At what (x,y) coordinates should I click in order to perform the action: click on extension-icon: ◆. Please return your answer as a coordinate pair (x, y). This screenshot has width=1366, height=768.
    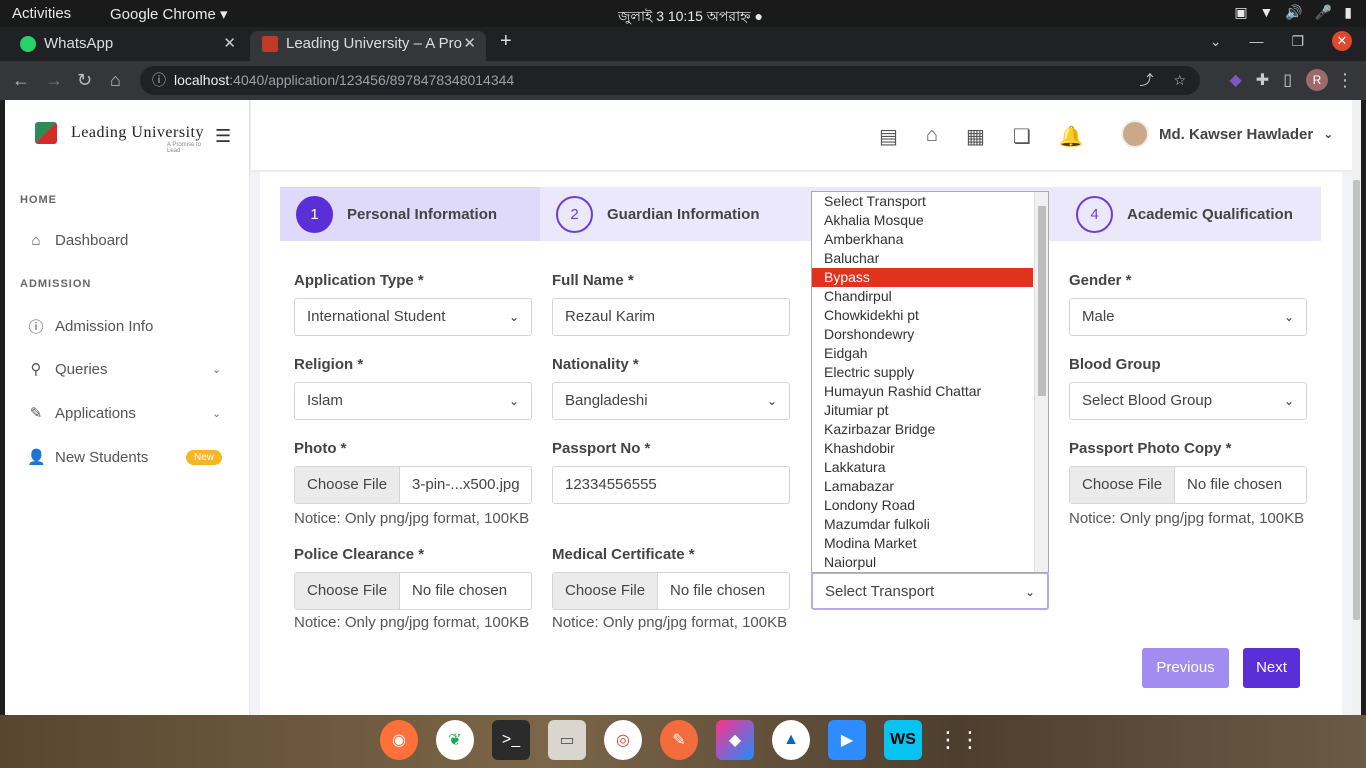
    Looking at the image, I should click on (1235, 80).